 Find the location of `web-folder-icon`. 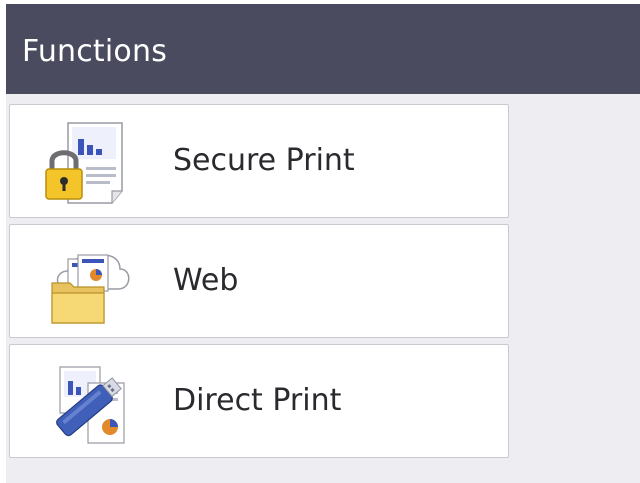

web-folder-icon is located at coordinates (86, 282).